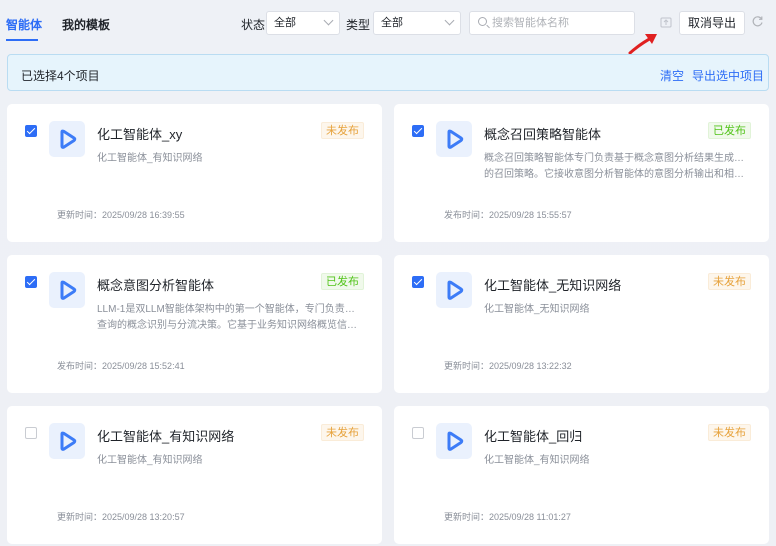 This screenshot has width=776, height=546. I want to click on agent-name: 化工智能体_回归, so click(533, 435).